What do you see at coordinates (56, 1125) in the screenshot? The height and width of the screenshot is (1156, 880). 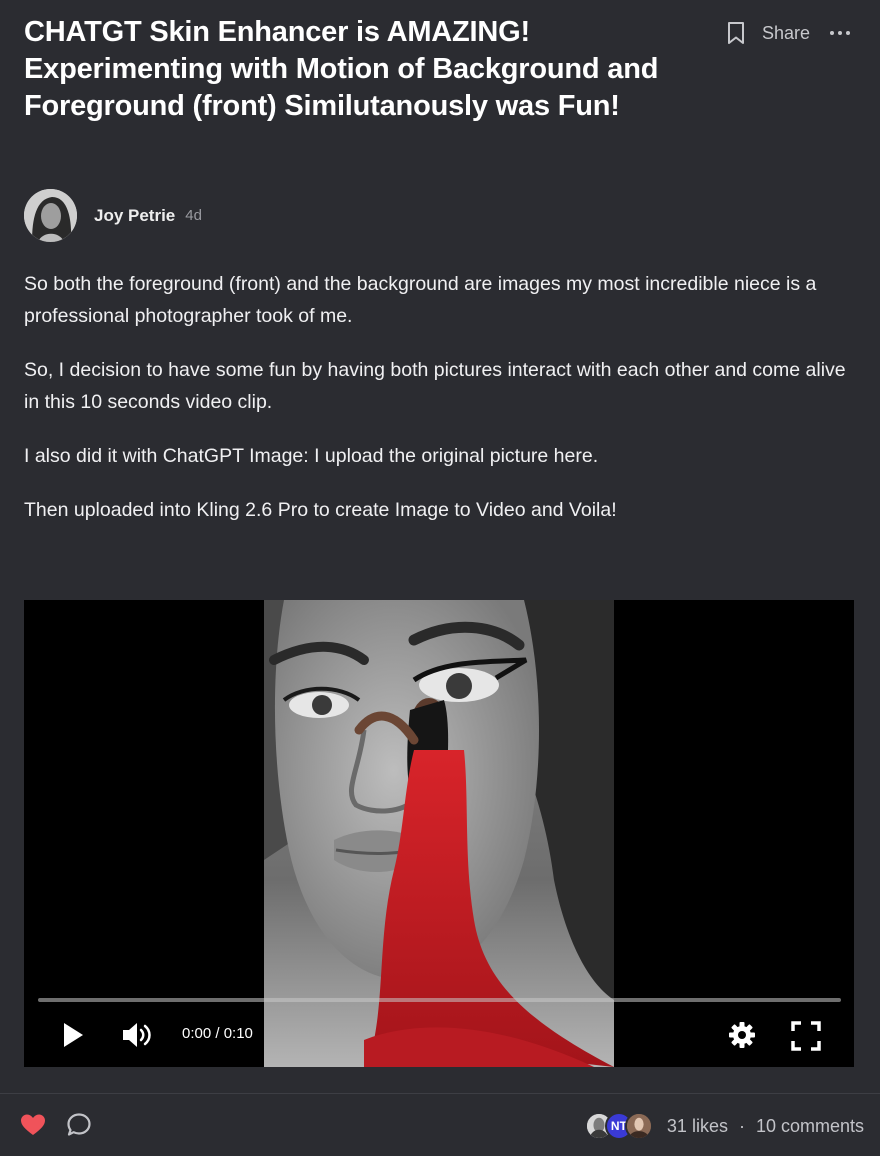 I see `reaction-bar` at bounding box center [56, 1125].